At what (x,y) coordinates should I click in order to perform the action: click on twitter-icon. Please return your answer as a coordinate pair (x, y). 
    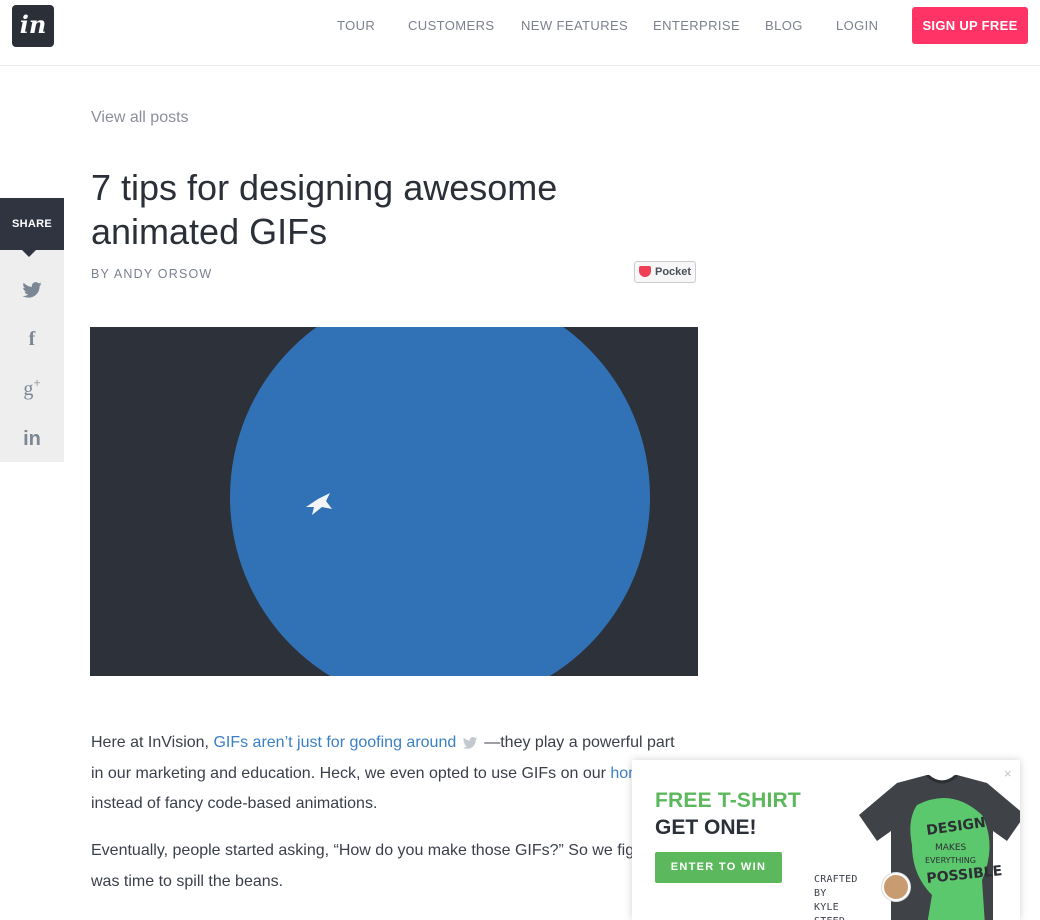
    Looking at the image, I should click on (32, 282).